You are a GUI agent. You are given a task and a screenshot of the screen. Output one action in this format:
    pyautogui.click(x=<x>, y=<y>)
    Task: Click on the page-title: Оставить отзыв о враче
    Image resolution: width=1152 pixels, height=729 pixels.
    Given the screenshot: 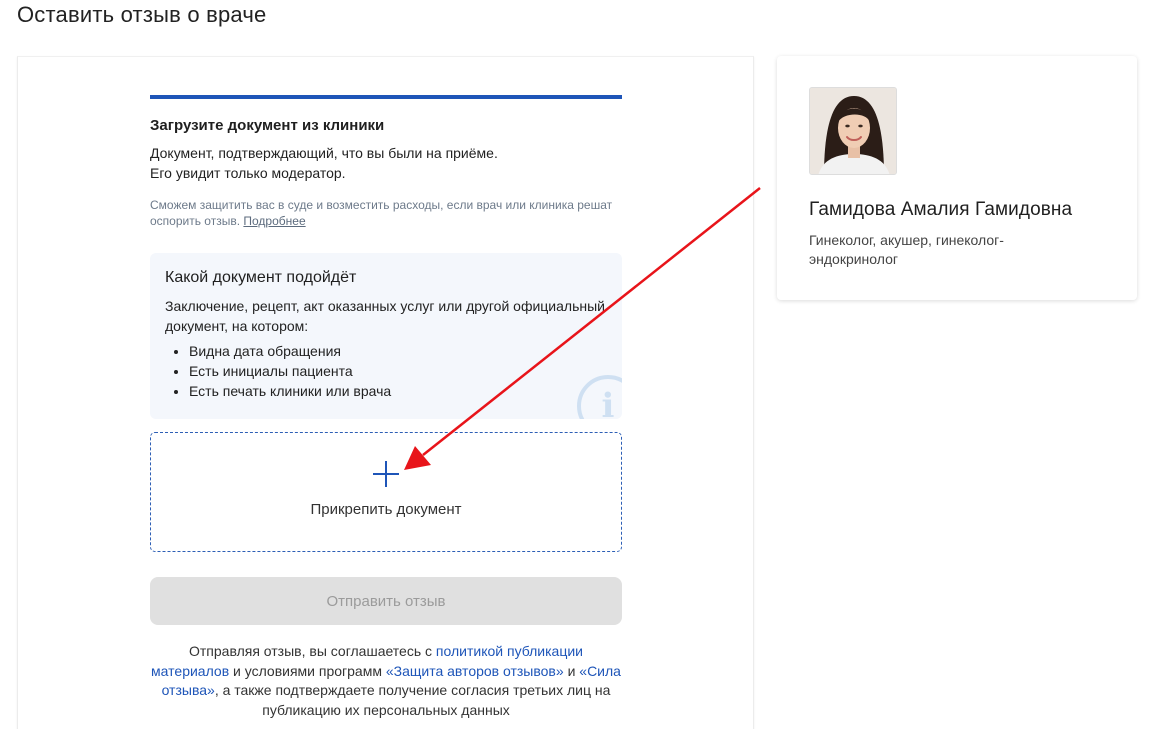 What is the action you would take?
    pyautogui.click(x=142, y=14)
    